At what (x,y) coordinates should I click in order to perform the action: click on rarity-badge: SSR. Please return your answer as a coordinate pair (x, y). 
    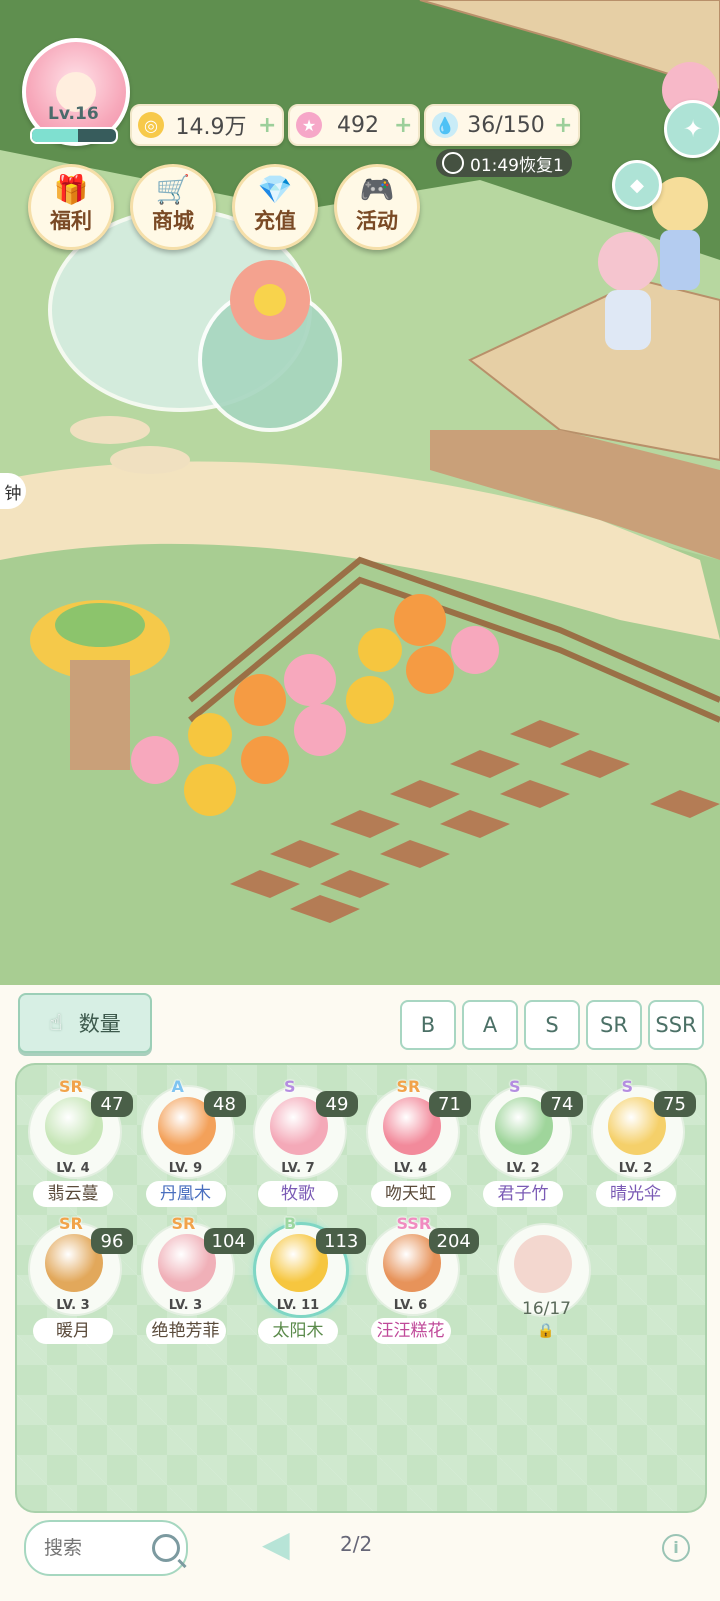
    Looking at the image, I should click on (414, 1223).